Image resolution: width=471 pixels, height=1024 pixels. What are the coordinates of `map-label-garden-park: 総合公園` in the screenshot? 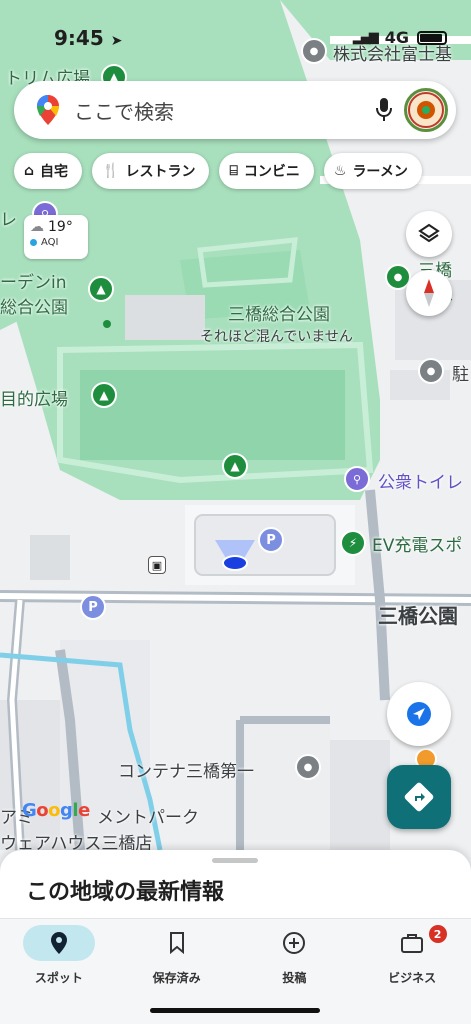 It's located at (34, 308).